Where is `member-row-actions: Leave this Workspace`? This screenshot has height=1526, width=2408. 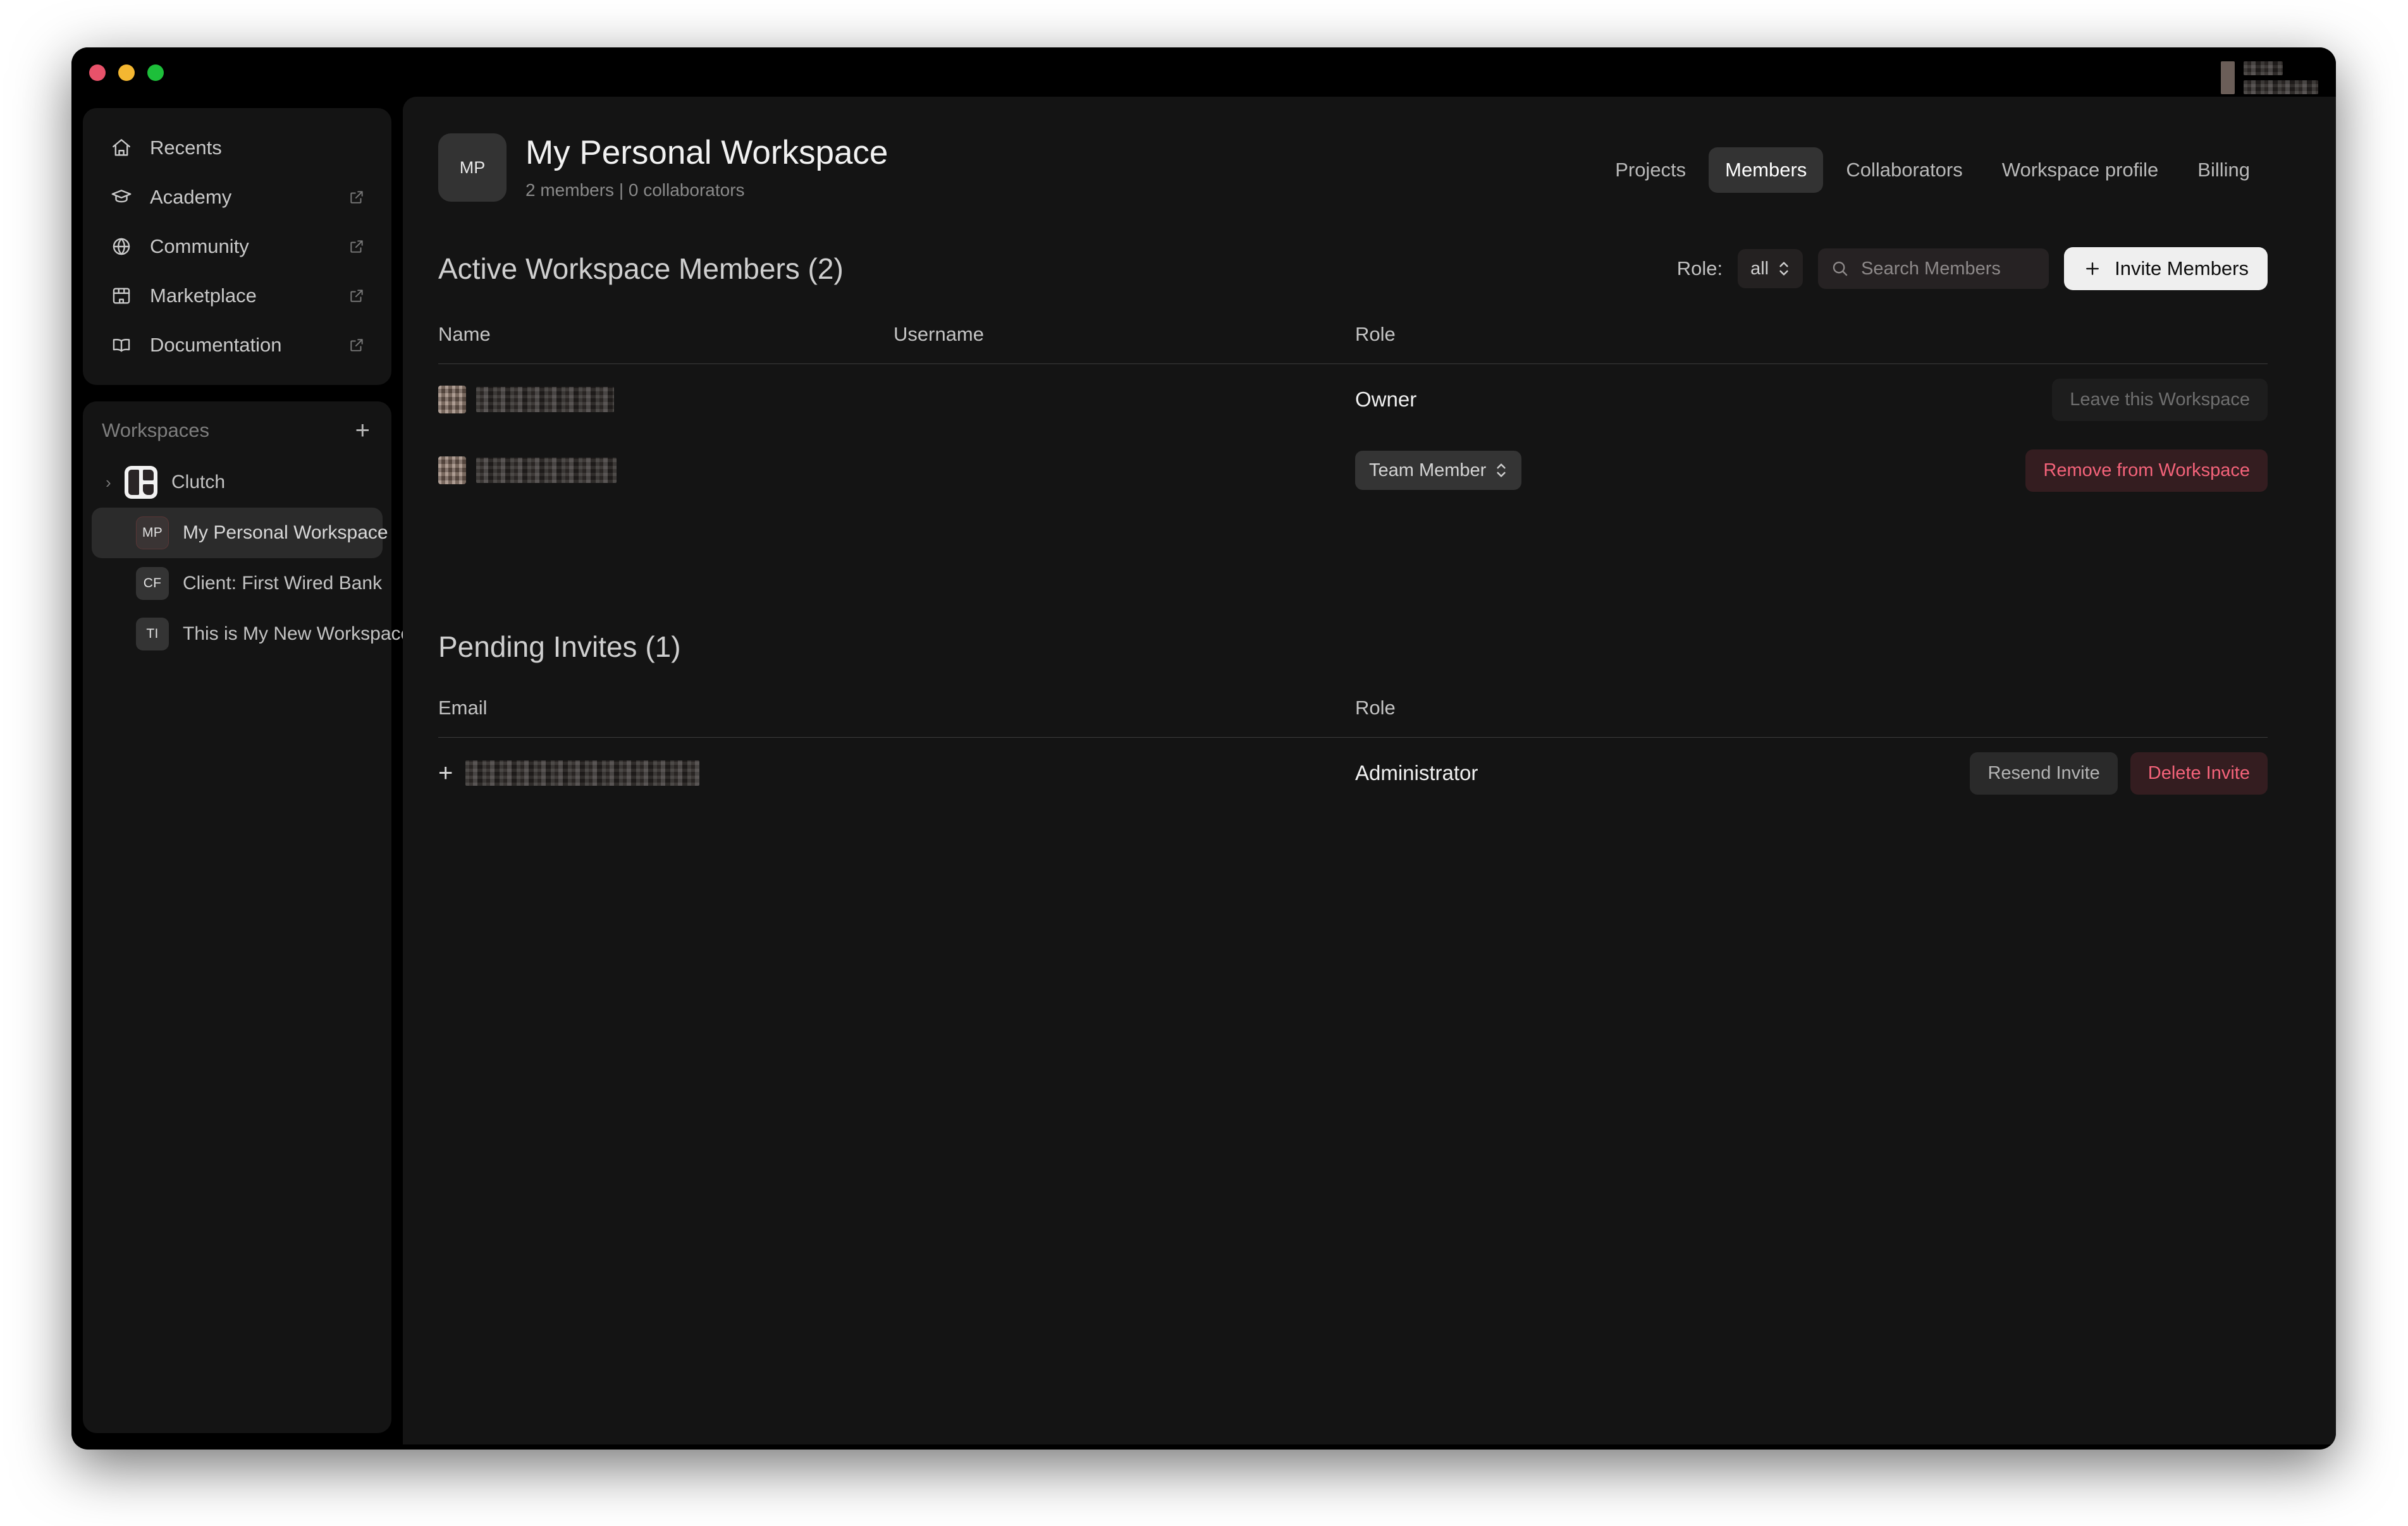
member-row-actions: Leave this Workspace is located at coordinates (2160, 399).